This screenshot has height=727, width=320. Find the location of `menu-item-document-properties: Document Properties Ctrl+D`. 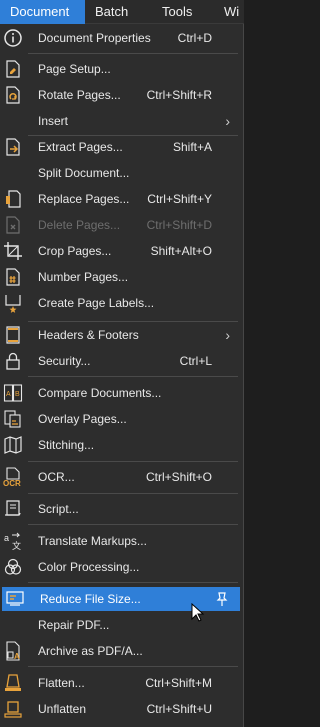

menu-item-document-properties: Document Properties Ctrl+D is located at coordinates (120, 38).